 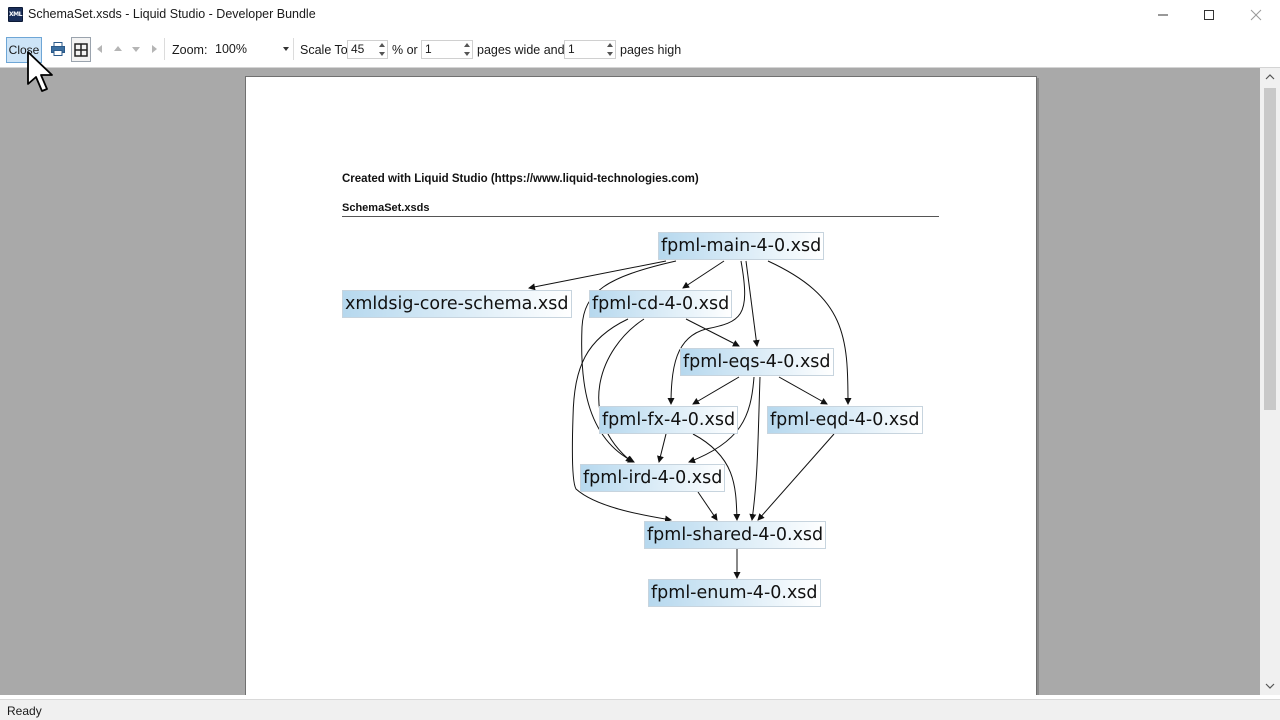 I want to click on minimize-icon, so click(x=1163, y=15).